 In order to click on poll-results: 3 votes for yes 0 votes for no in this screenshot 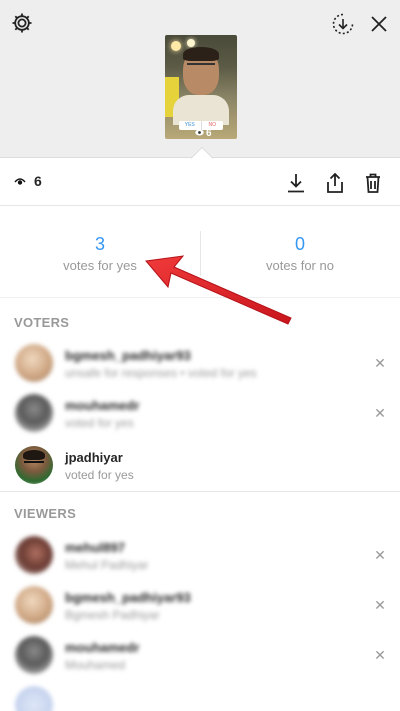, I will do `click(200, 252)`.